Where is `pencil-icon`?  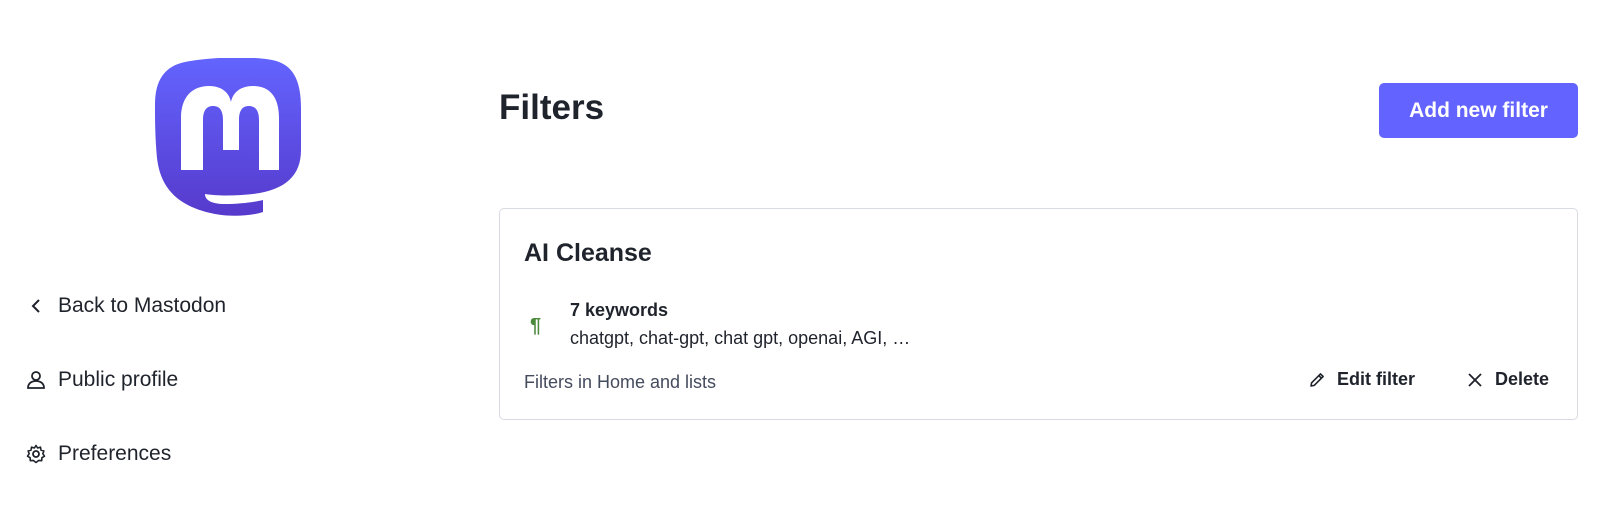 pencil-icon is located at coordinates (1317, 380).